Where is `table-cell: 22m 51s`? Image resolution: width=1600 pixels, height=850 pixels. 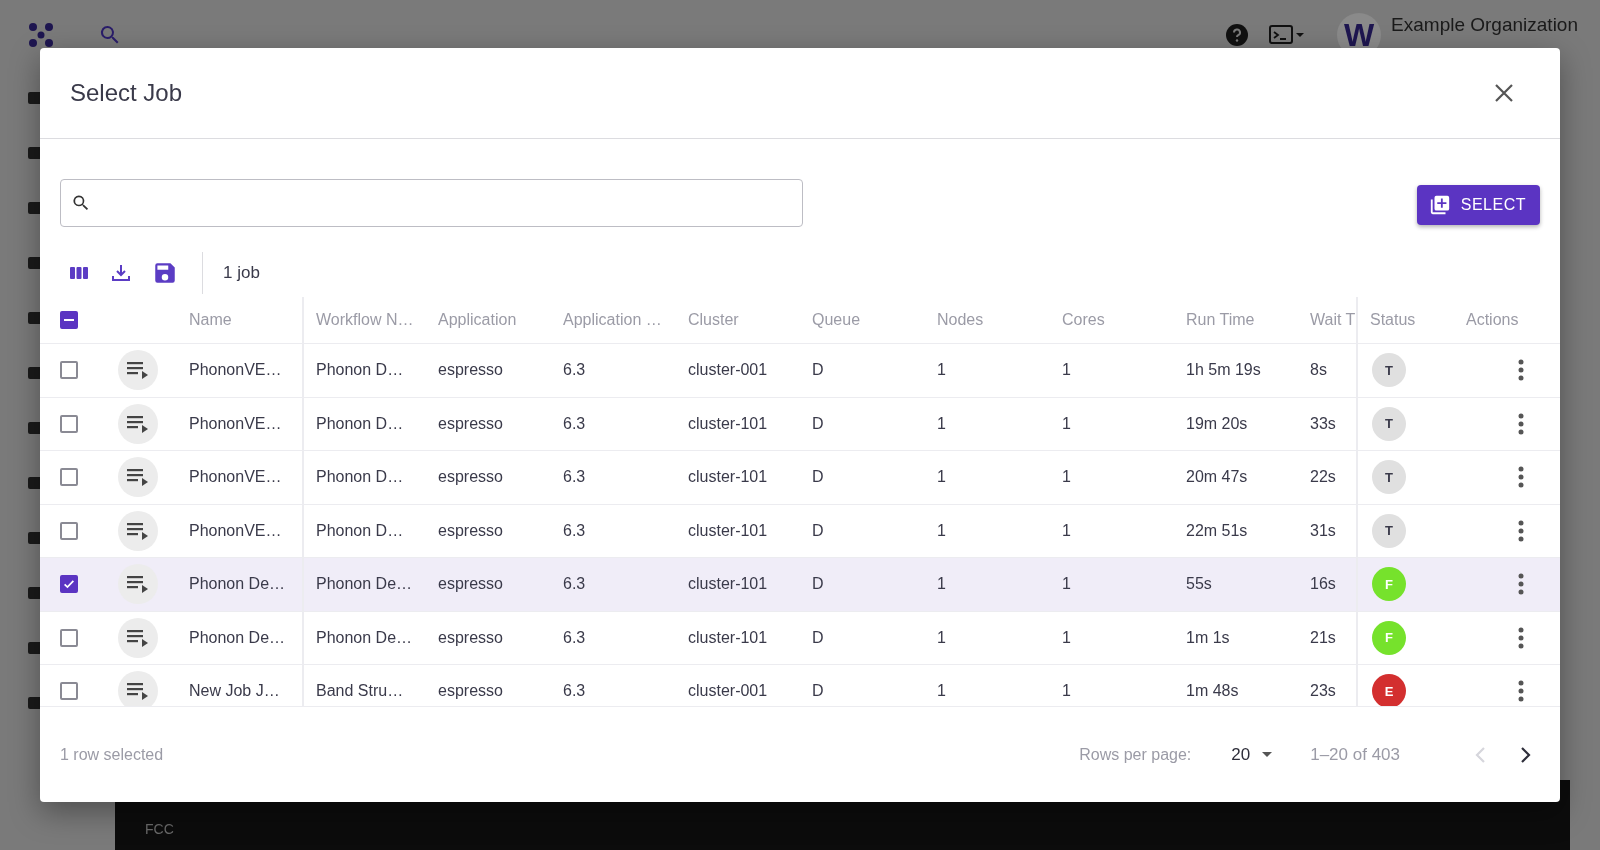
table-cell: 22m 51s is located at coordinates (1217, 530).